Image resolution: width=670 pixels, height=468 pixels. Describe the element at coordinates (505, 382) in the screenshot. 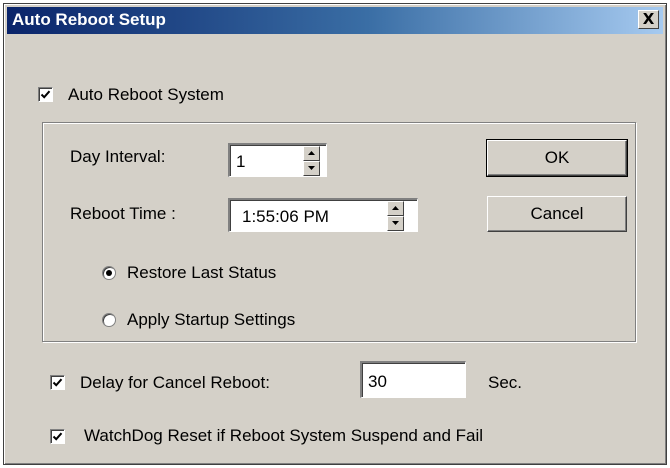

I see `seconds-unit-label: Sec.` at that location.